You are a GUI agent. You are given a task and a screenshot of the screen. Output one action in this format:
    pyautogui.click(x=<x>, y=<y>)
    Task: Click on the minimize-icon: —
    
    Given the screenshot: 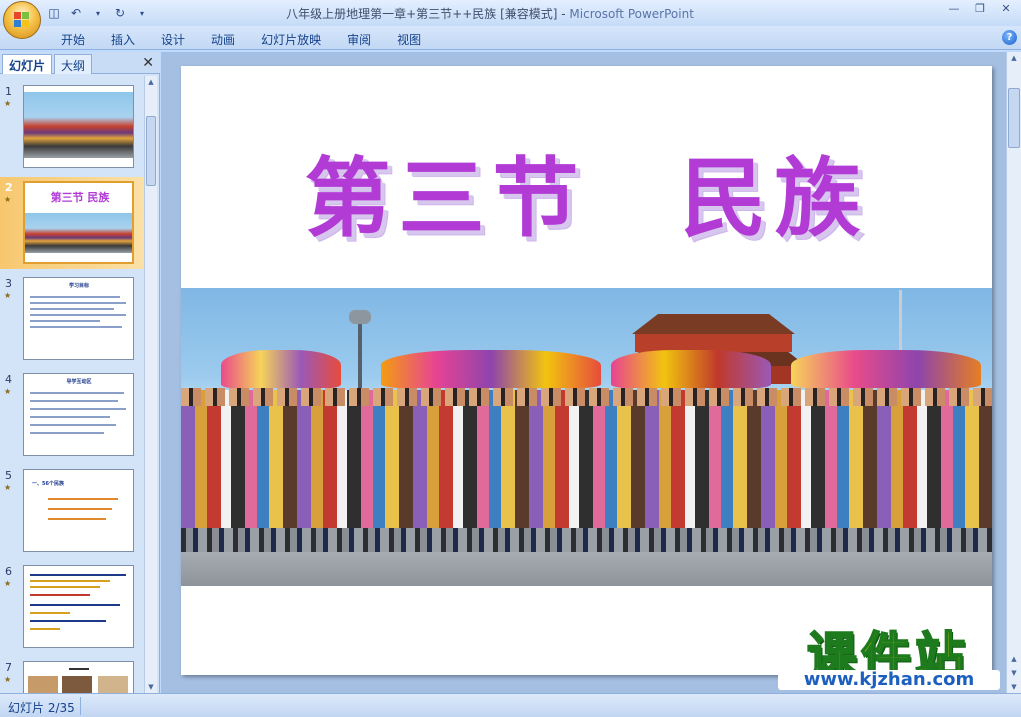 What is the action you would take?
    pyautogui.click(x=954, y=9)
    